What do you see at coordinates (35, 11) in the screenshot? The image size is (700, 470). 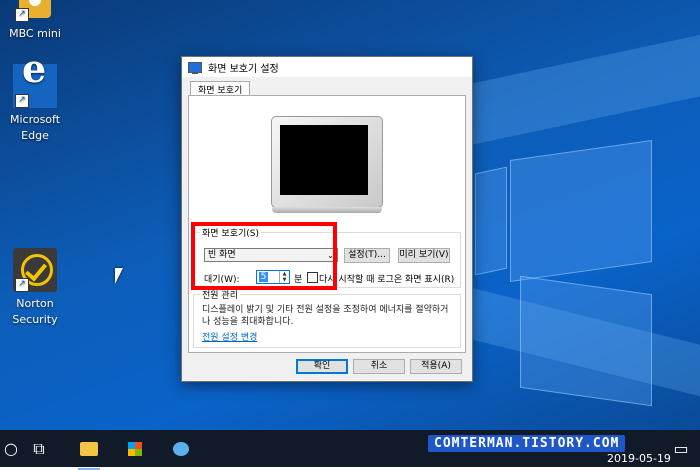 I see `mbc-mini-icon: ↗` at bounding box center [35, 11].